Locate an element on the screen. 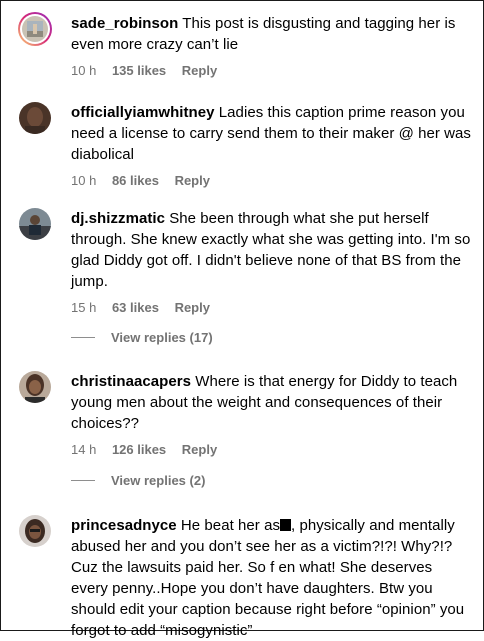 The image size is (484, 641). redaction-mark is located at coordinates (286, 525).